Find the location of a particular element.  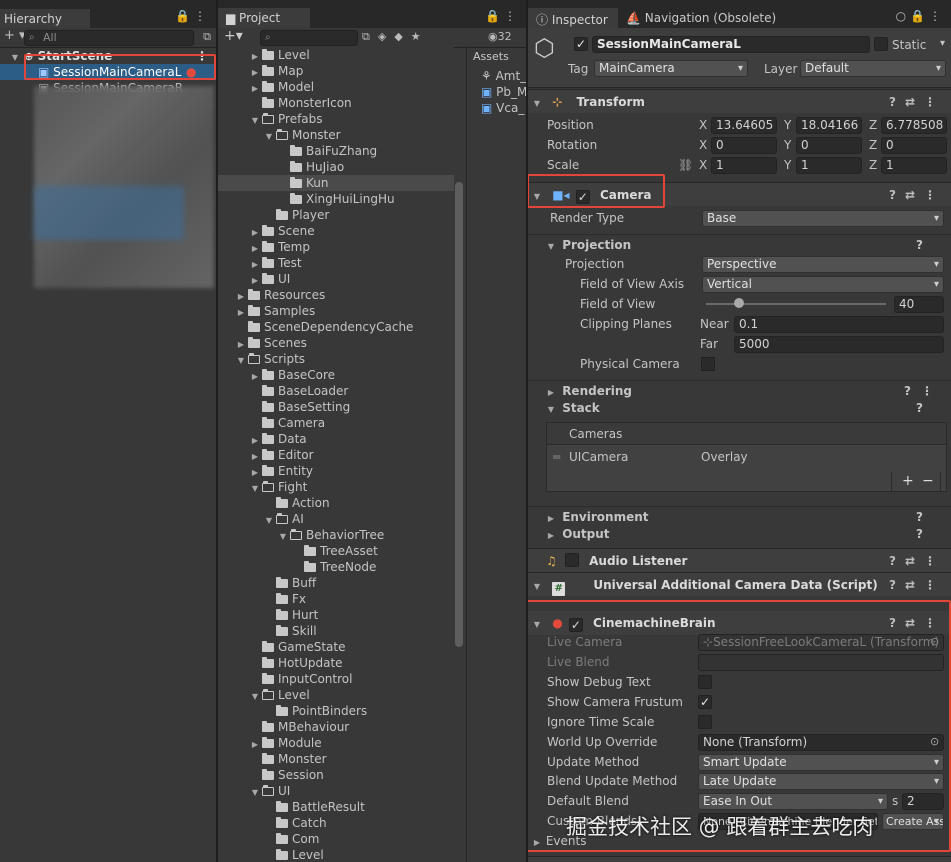

transform-header: ▼ ⊹ Transform ?⇄⋮ is located at coordinates (739, 101).